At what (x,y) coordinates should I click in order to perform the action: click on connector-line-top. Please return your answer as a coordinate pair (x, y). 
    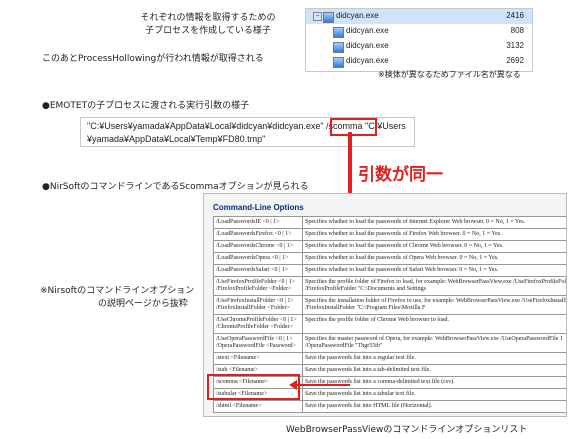
    Looking at the image, I should click on (350, 152).